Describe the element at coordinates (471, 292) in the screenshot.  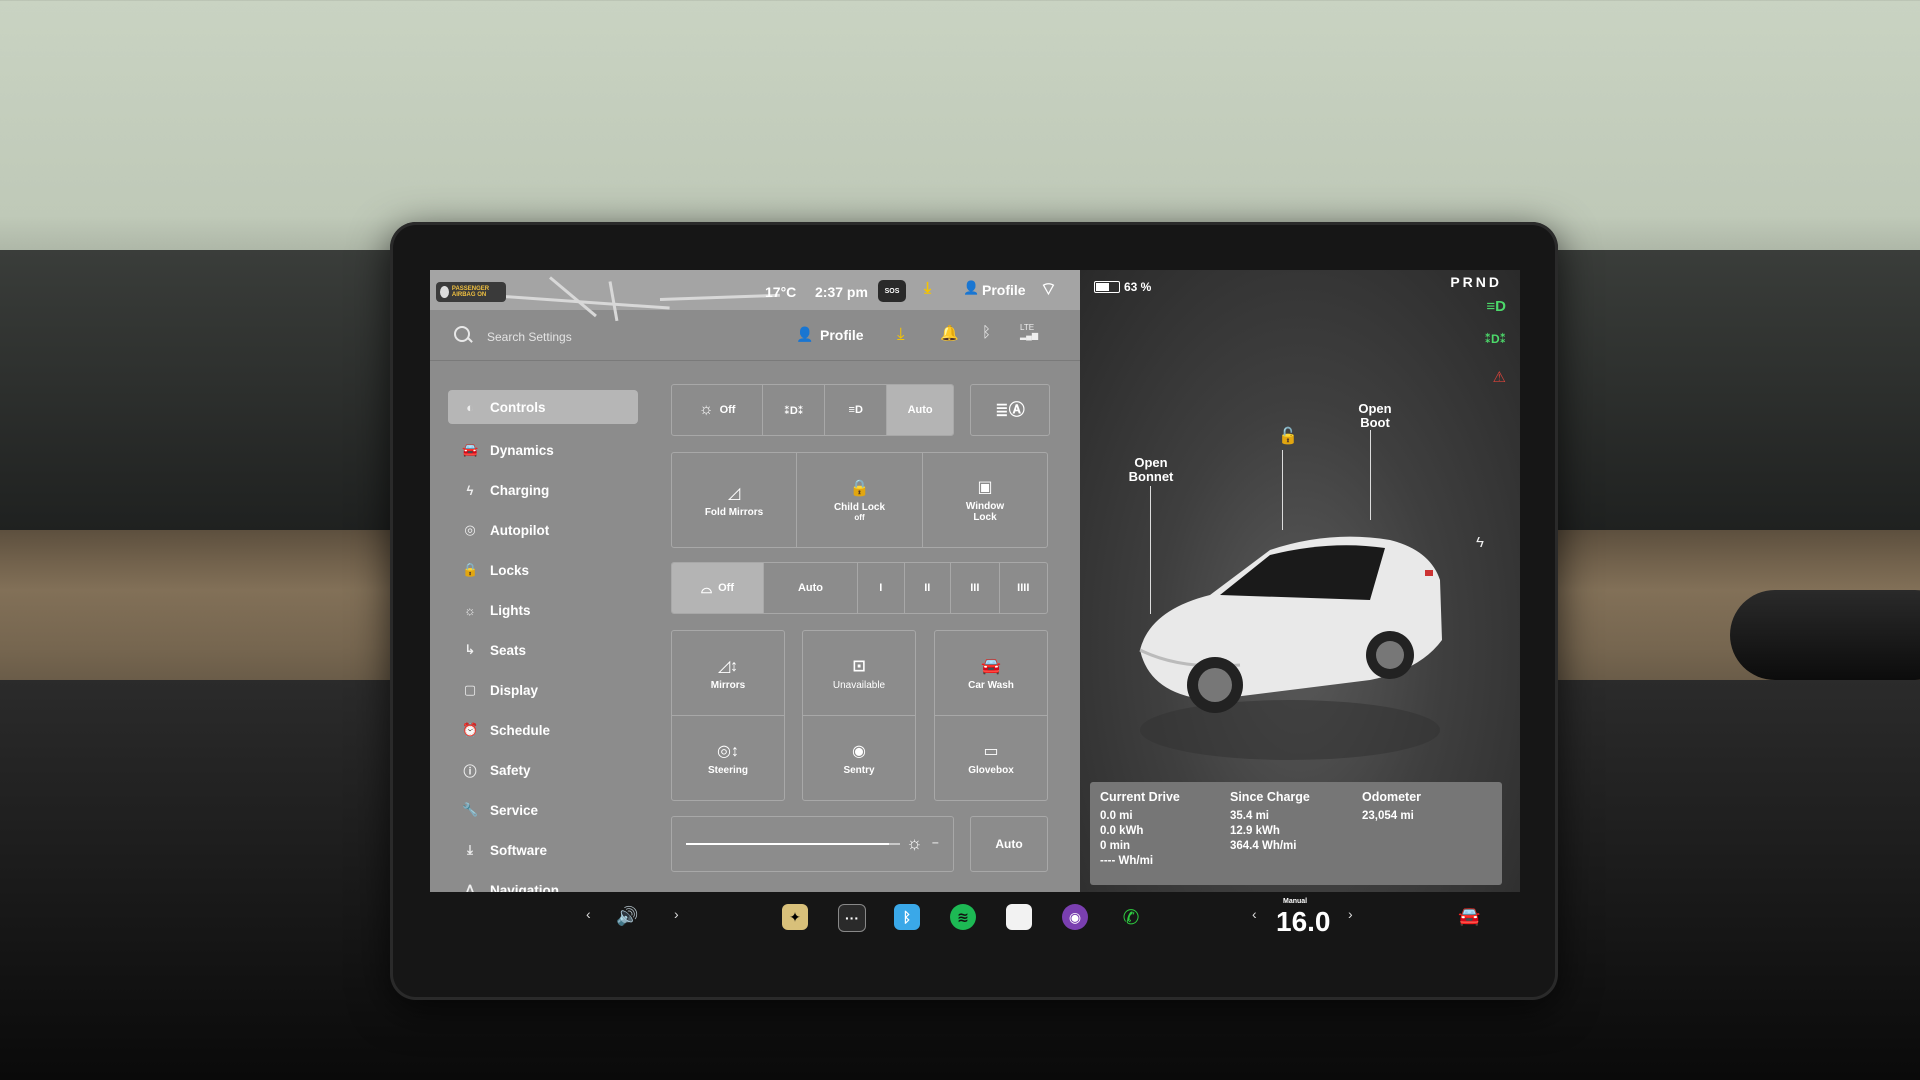
I see `passenger-airbag-indicator: PASSENGER AIRBAG ON` at that location.